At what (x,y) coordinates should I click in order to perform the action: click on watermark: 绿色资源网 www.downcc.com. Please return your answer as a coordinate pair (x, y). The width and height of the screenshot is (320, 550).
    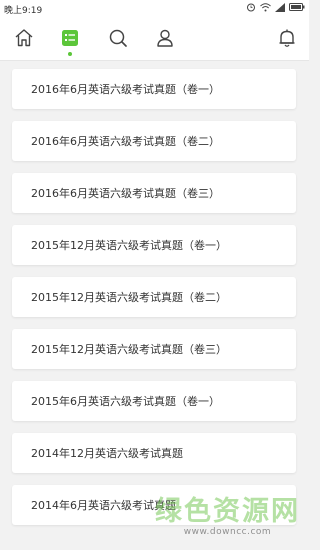
    Looking at the image, I should click on (227, 517).